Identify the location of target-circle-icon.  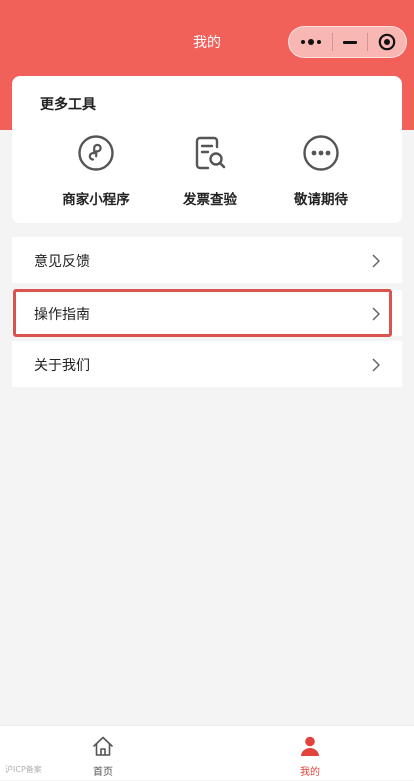
(387, 42).